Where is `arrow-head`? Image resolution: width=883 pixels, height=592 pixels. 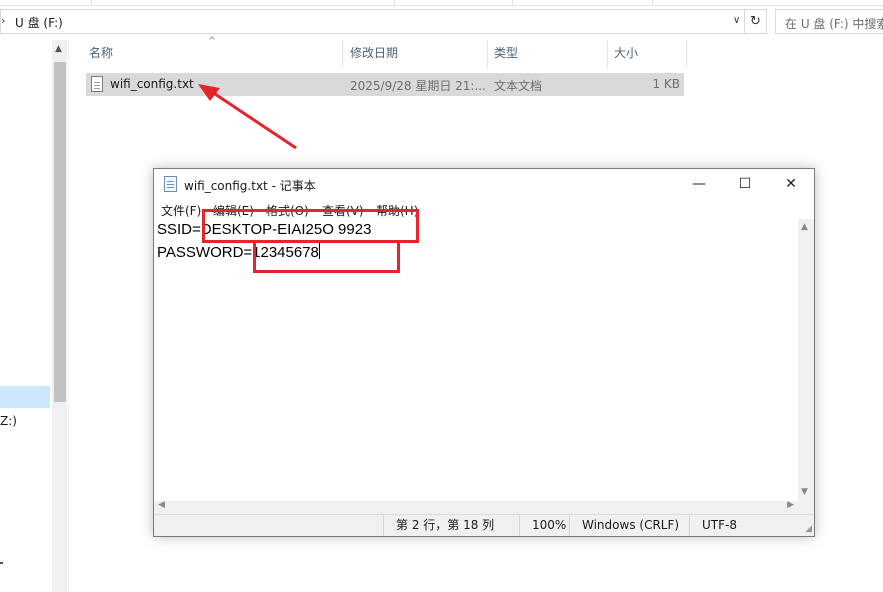 arrow-head is located at coordinates (209, 92).